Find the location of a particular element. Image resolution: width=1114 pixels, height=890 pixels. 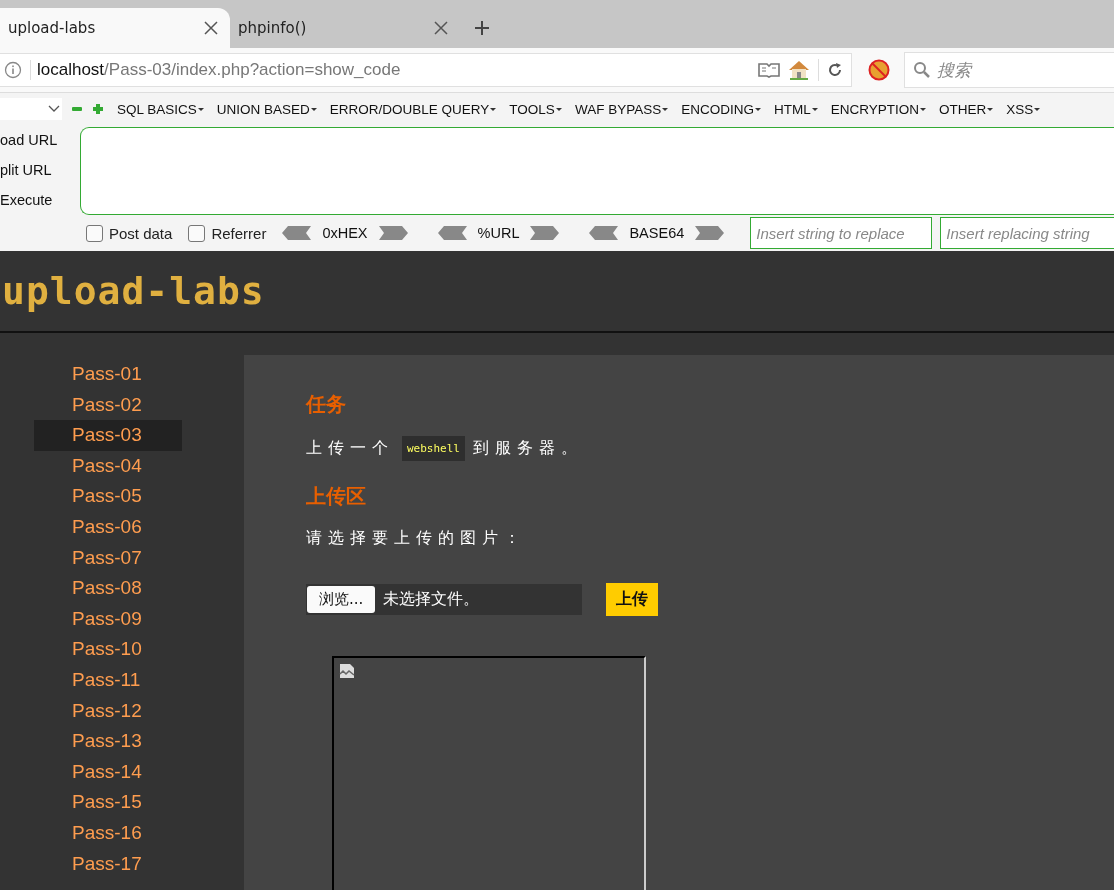

menu-item: HTML is located at coordinates (795, 109).